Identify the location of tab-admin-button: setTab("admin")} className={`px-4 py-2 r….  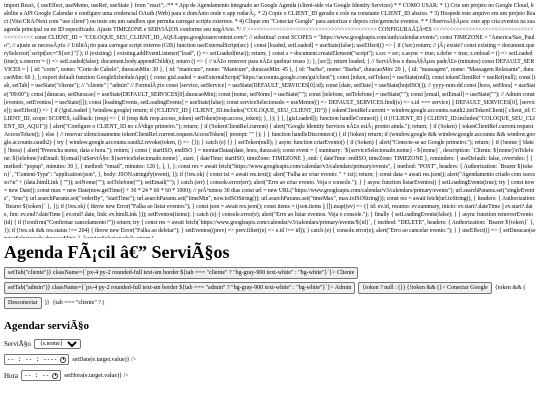
(180, 288).